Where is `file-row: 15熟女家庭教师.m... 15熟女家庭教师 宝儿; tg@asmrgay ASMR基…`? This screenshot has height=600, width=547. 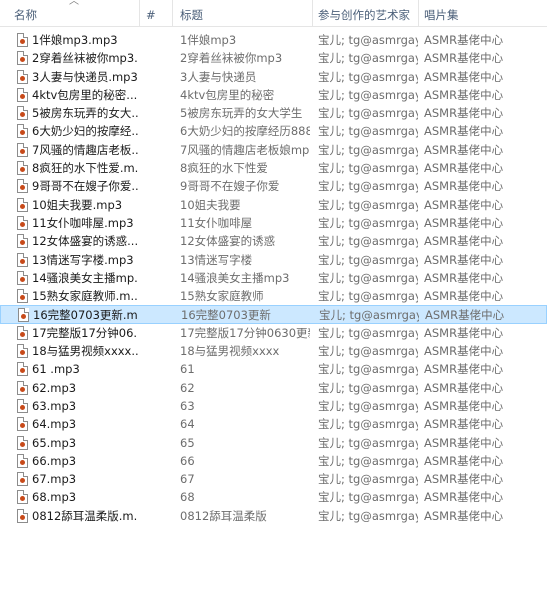
file-row: 15熟女家庭教师.m... 15熟女家庭教师 宝儿; tg@asmrgay ASMR基… is located at coordinates (273, 296).